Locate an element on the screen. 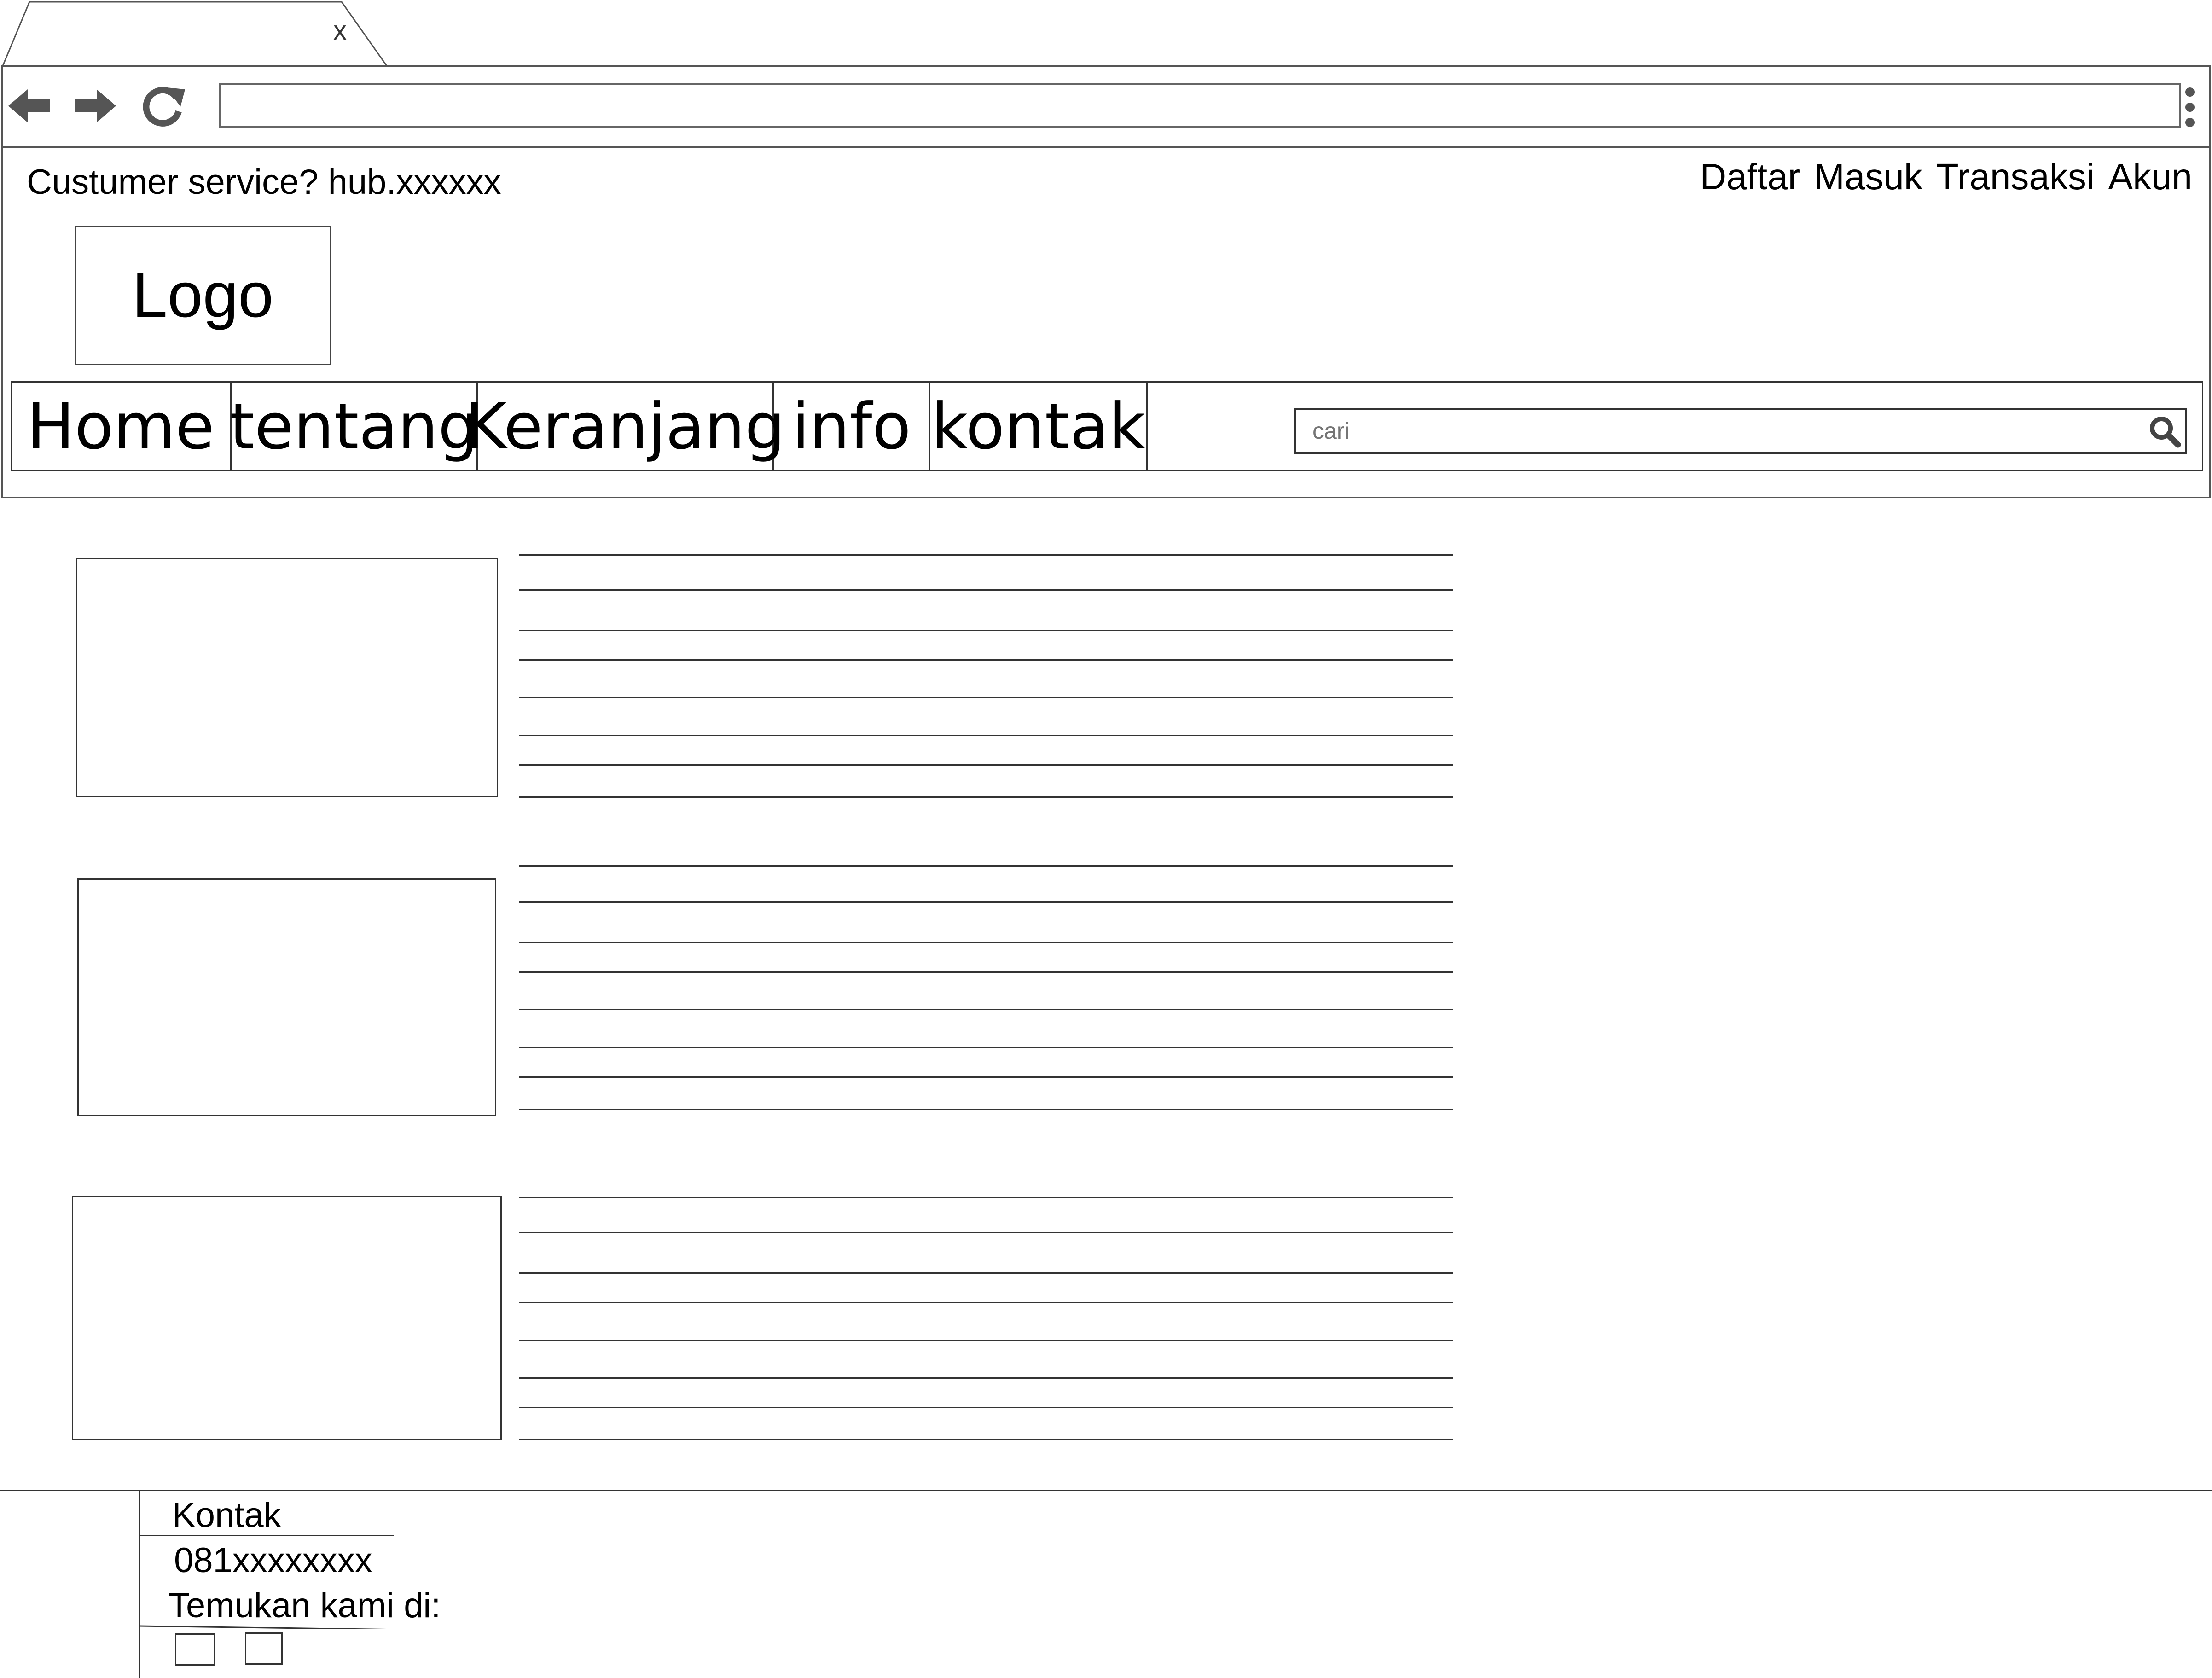  search-input is located at coordinates (1740, 431).